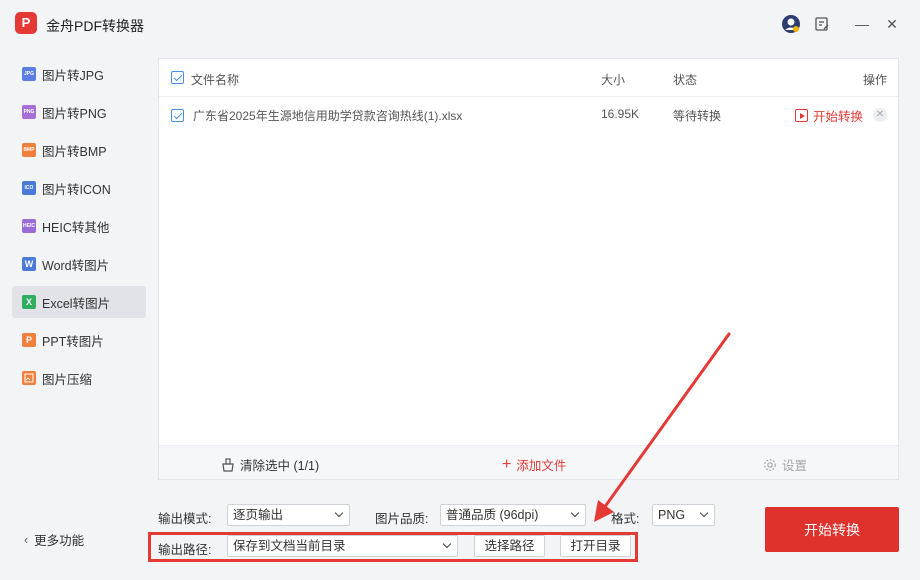 The width and height of the screenshot is (920, 580). What do you see at coordinates (29, 340) in the screenshot?
I see `ppt-icon: P` at bounding box center [29, 340].